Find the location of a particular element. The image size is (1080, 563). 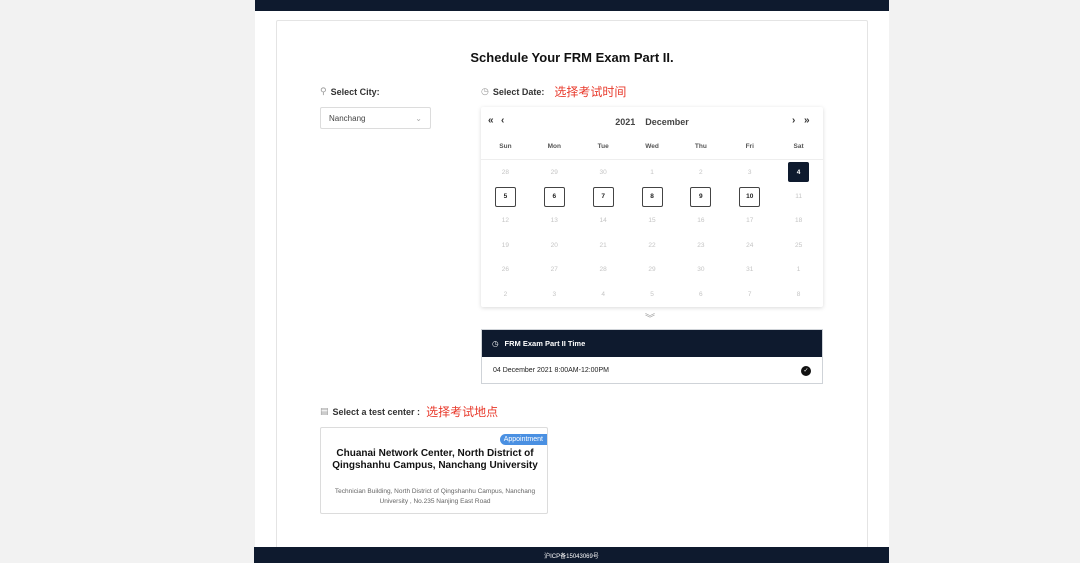

footer: 沪ICP备15043069号 is located at coordinates (571, 555).